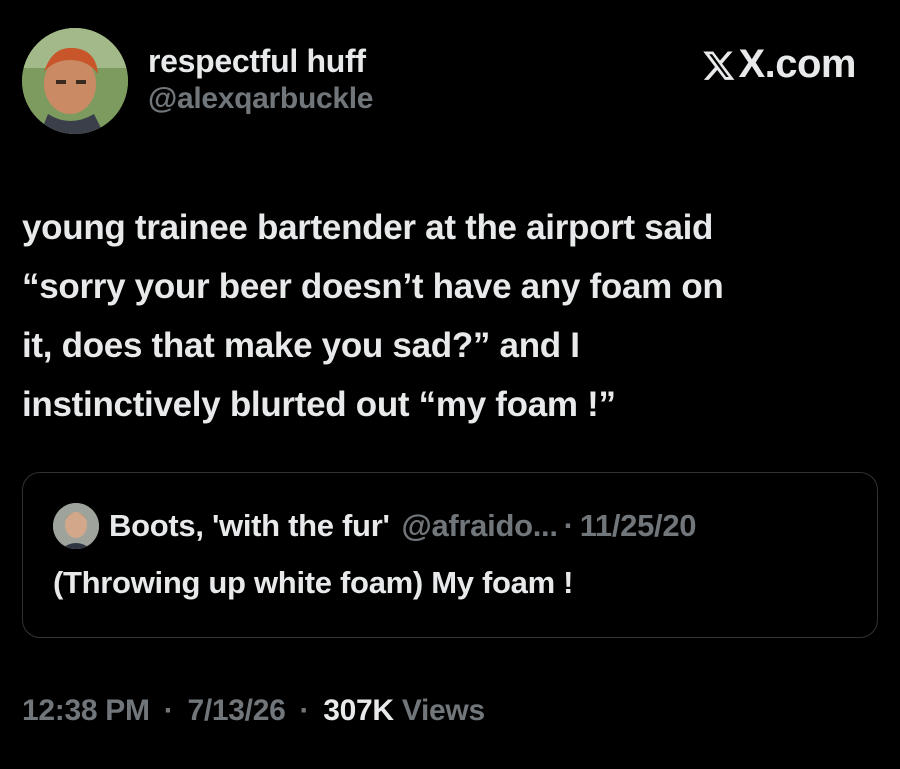 The height and width of the screenshot is (769, 900). I want to click on author-names: respectful huff @alexqarbuckle, so click(260, 80).